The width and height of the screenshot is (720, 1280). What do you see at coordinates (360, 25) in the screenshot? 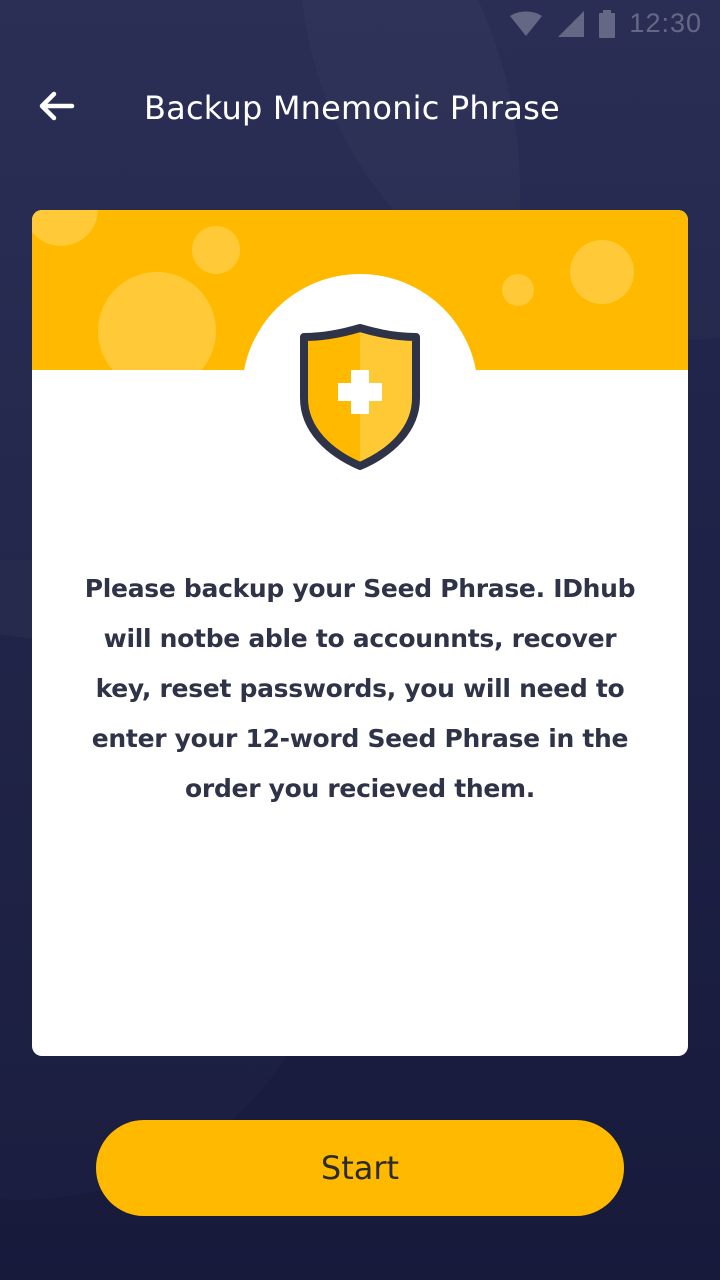
I see `status-bar: 12:30` at bounding box center [360, 25].